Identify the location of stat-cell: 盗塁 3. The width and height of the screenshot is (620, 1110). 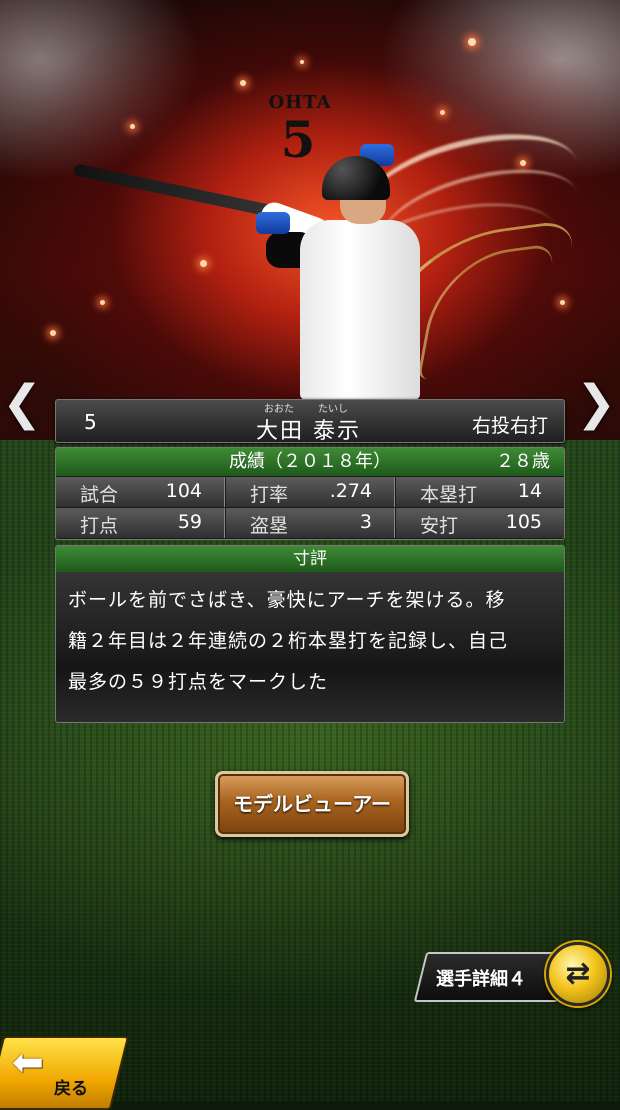
(310, 523).